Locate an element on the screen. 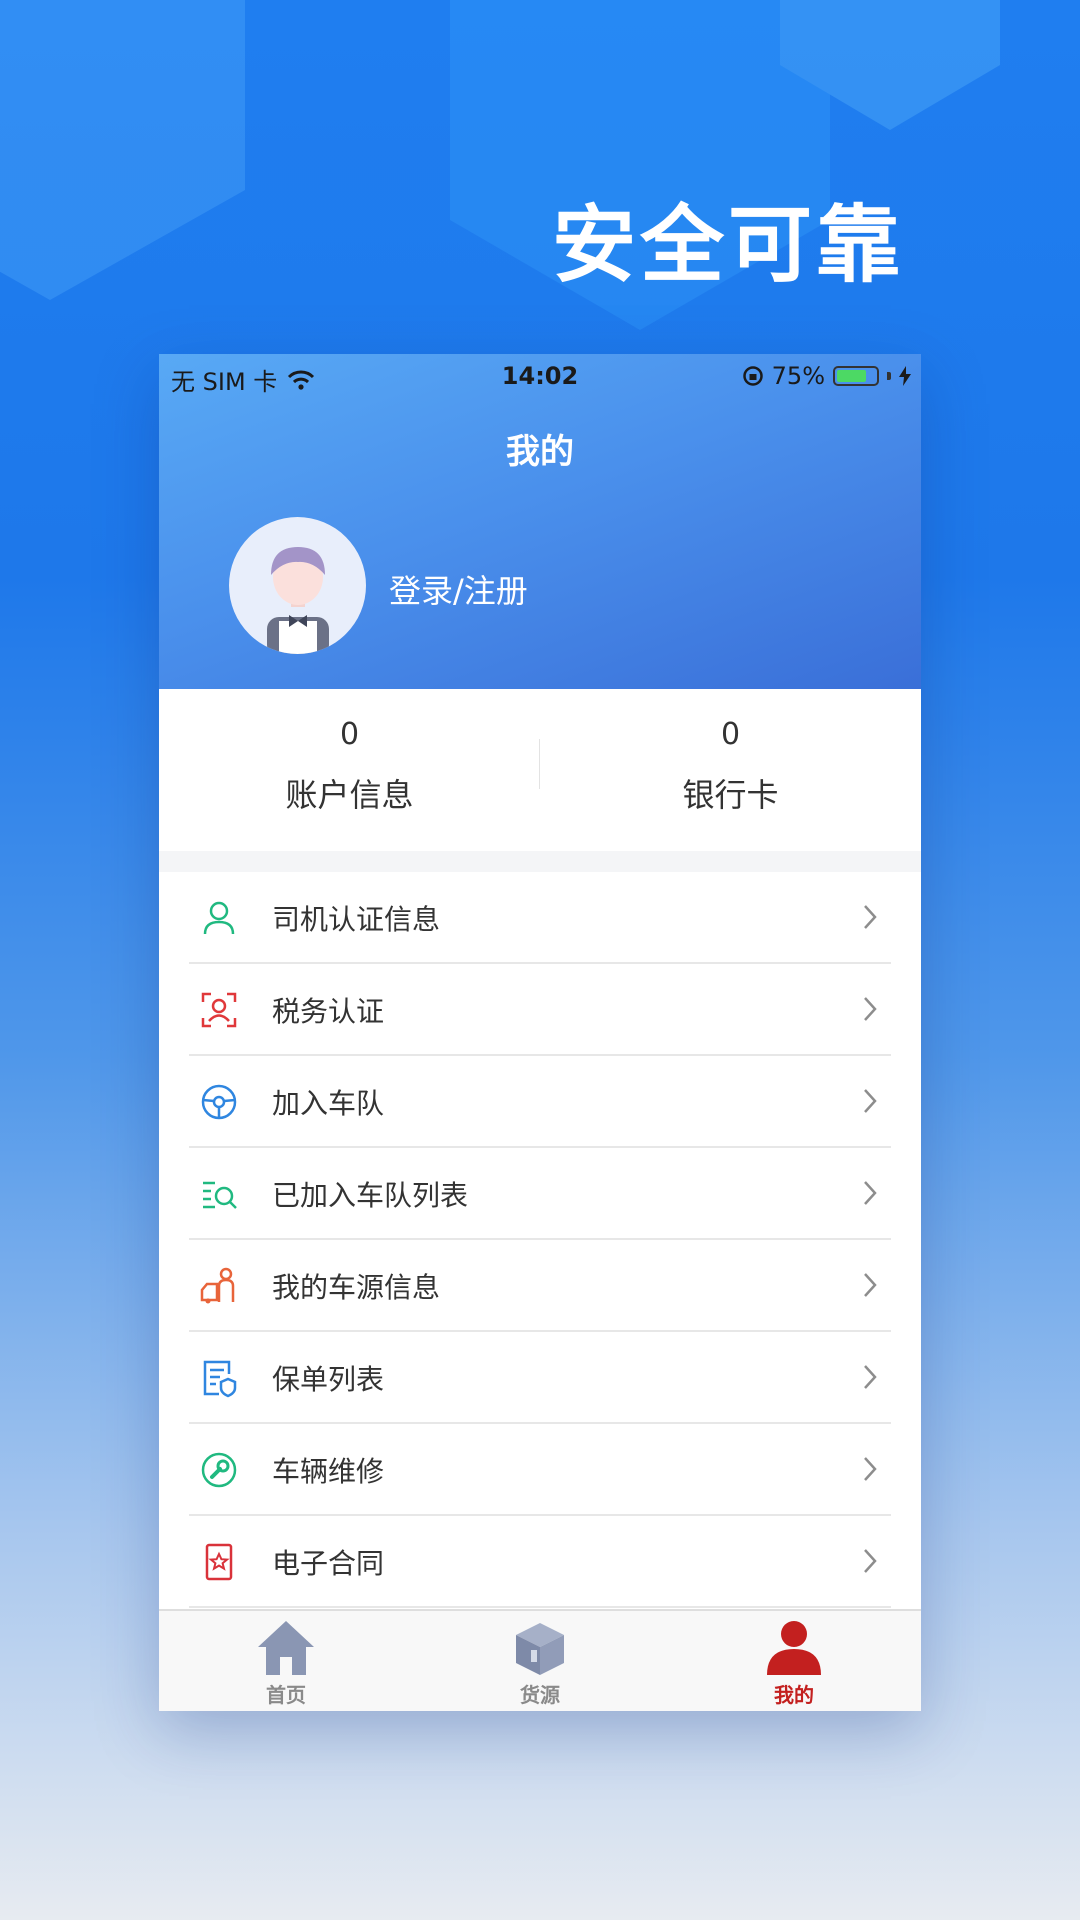 This screenshot has height=1920, width=1080. bank-card-stat: 0 银行卡 is located at coordinates (730, 766).